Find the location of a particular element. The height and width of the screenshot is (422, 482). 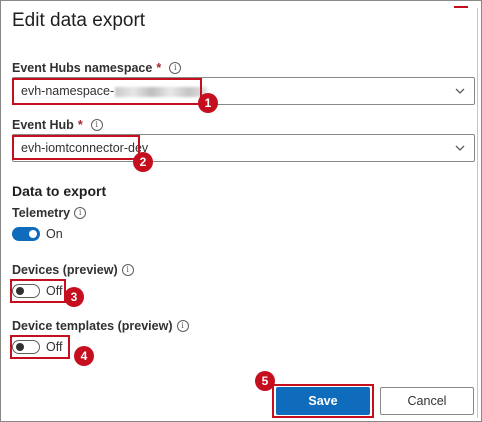

namespace-label: Event Hubs namespace * i is located at coordinates (97, 68).